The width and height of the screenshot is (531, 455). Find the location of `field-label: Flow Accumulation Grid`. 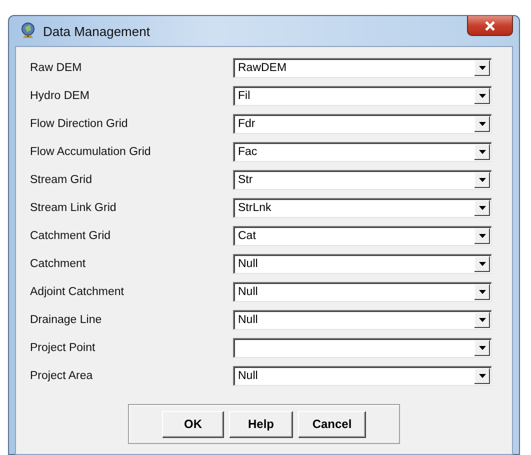

field-label: Flow Accumulation Grid is located at coordinates (91, 152).